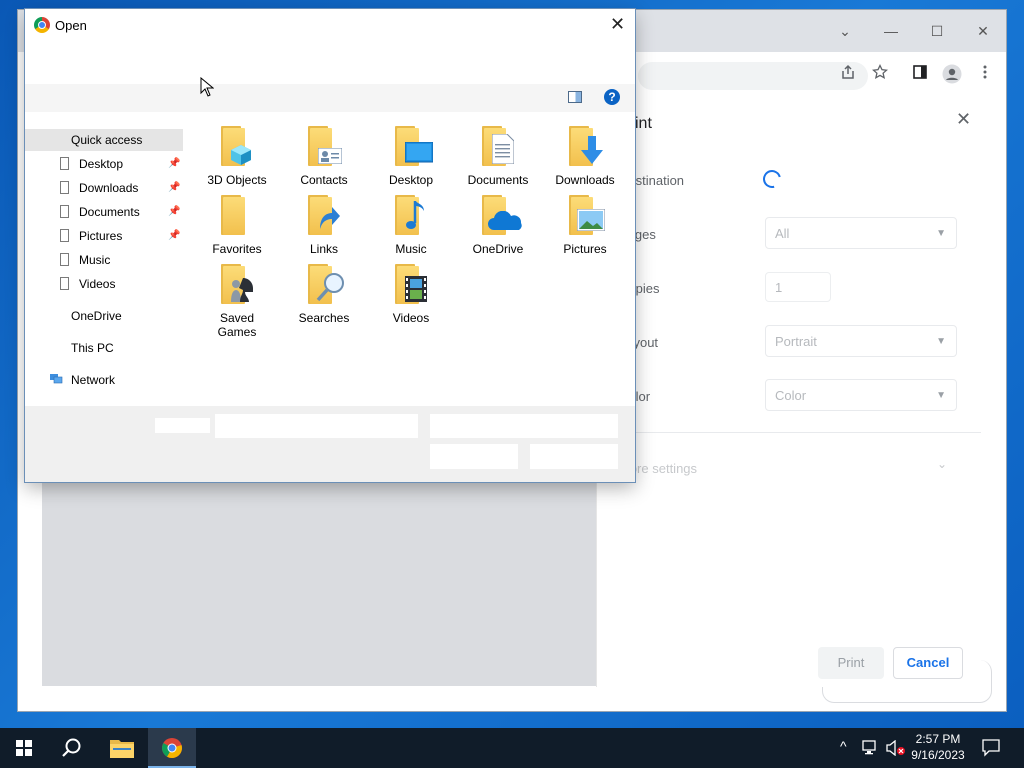 Image resolution: width=1024 pixels, height=768 pixels. Describe the element at coordinates (524, 426) in the screenshot. I see `file-type-select` at that location.